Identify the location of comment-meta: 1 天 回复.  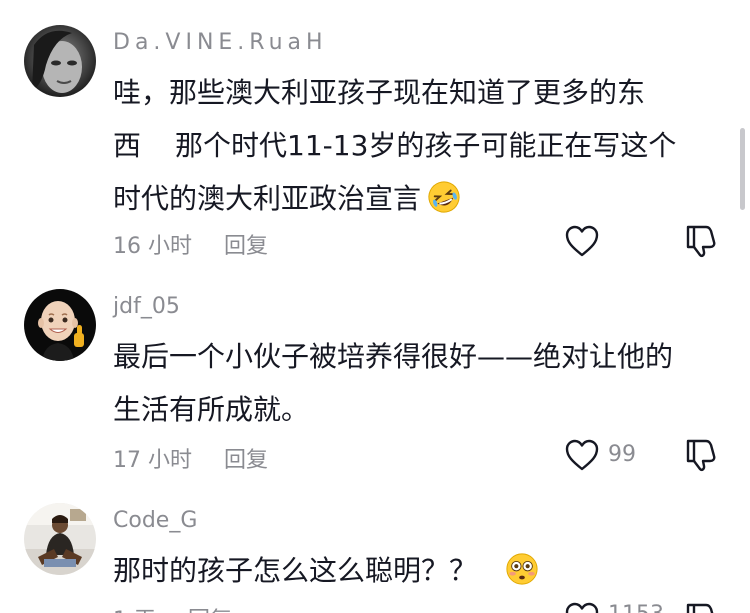
(172, 607).